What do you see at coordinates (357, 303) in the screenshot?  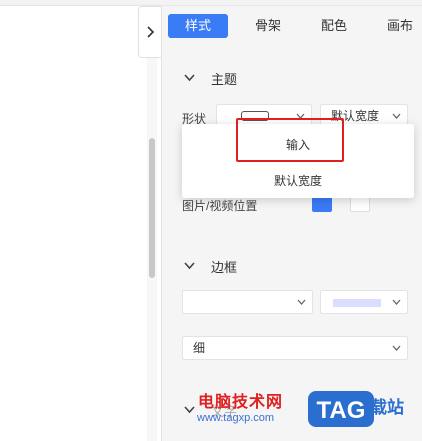 I see `border-color-swatch` at bounding box center [357, 303].